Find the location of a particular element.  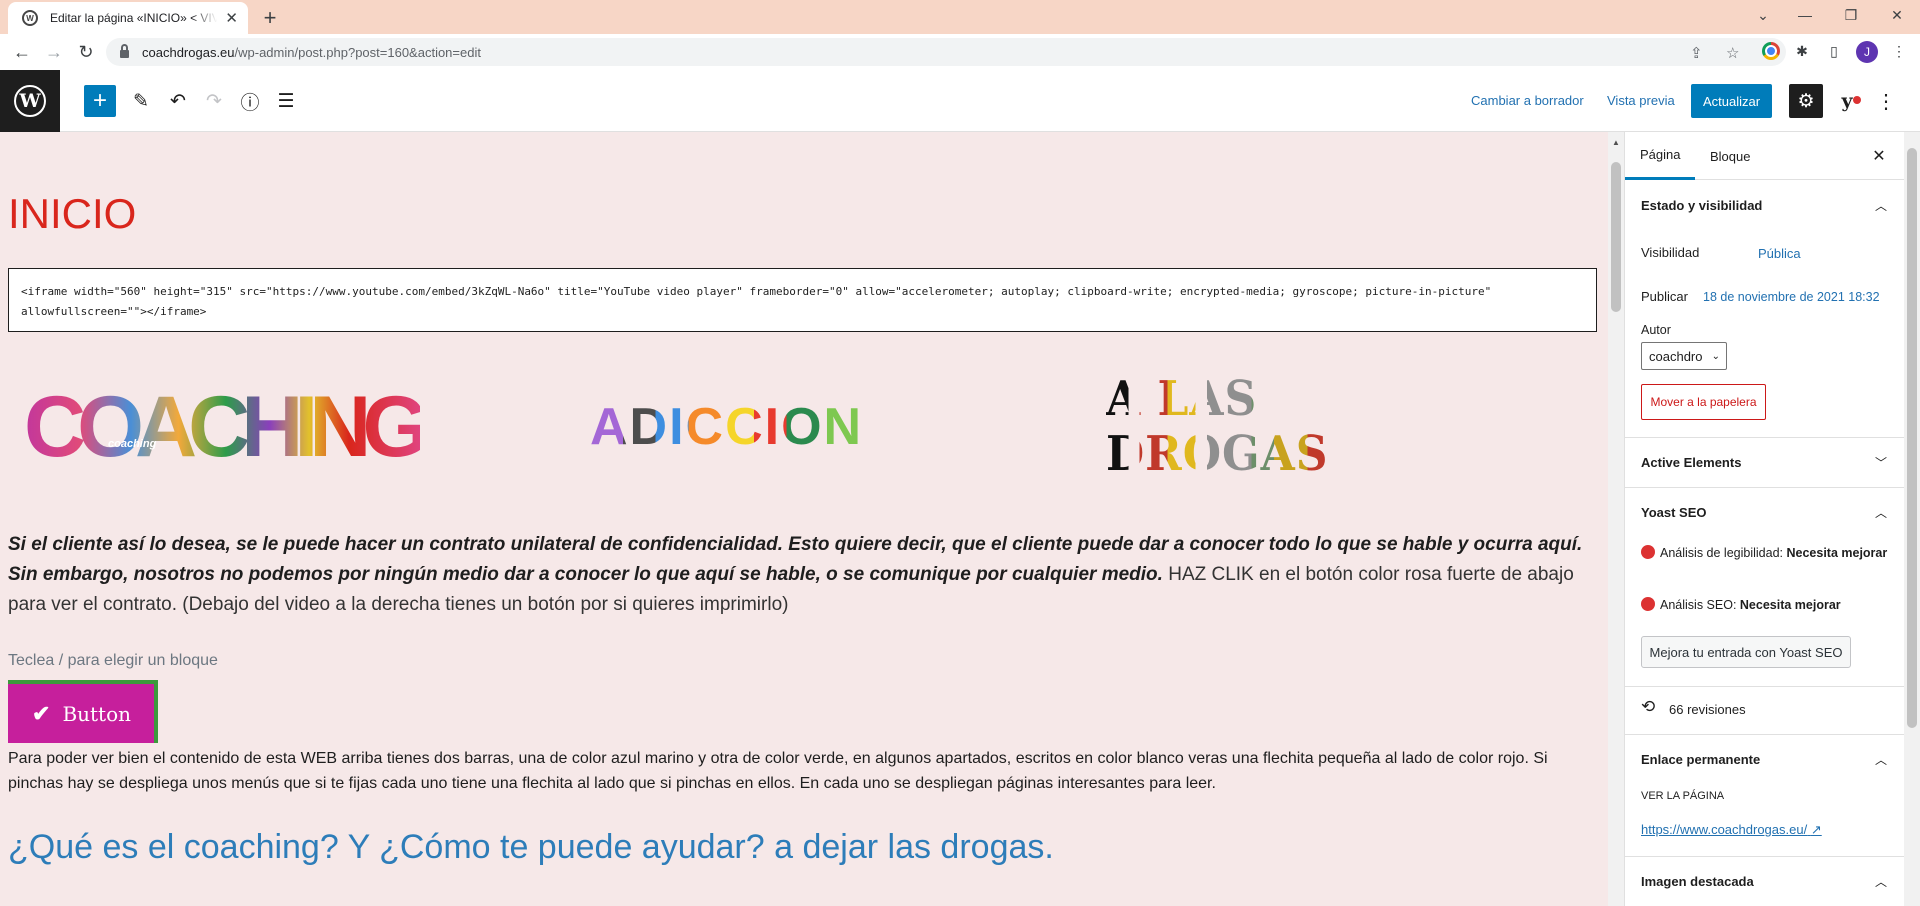

sidebar-scrollbar is located at coordinates (1912, 519).